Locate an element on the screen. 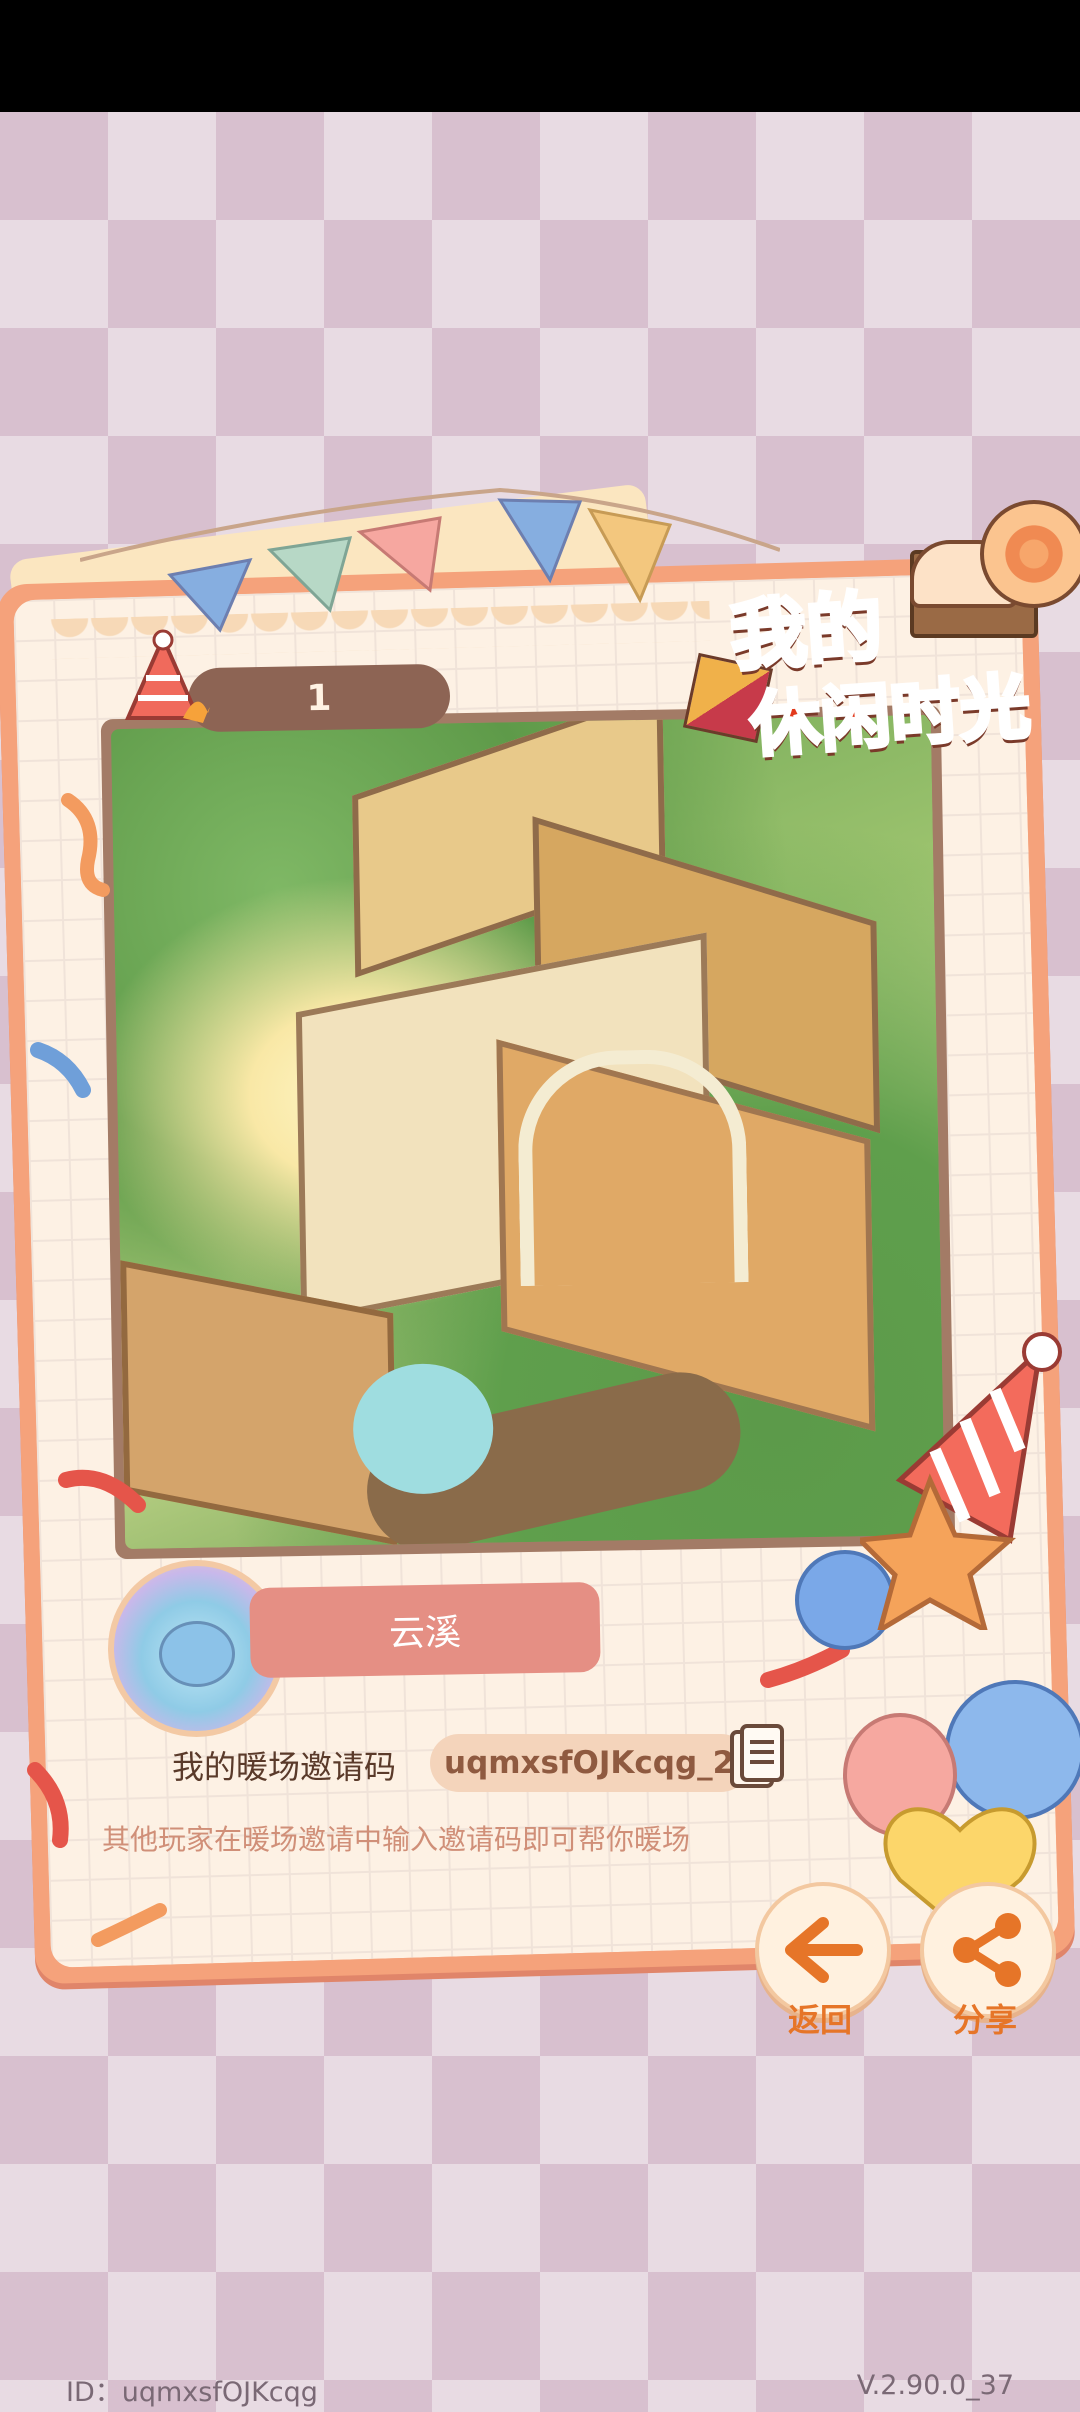 The width and height of the screenshot is (1080, 2412). confetti-orange is located at coordinates (129, 1925).